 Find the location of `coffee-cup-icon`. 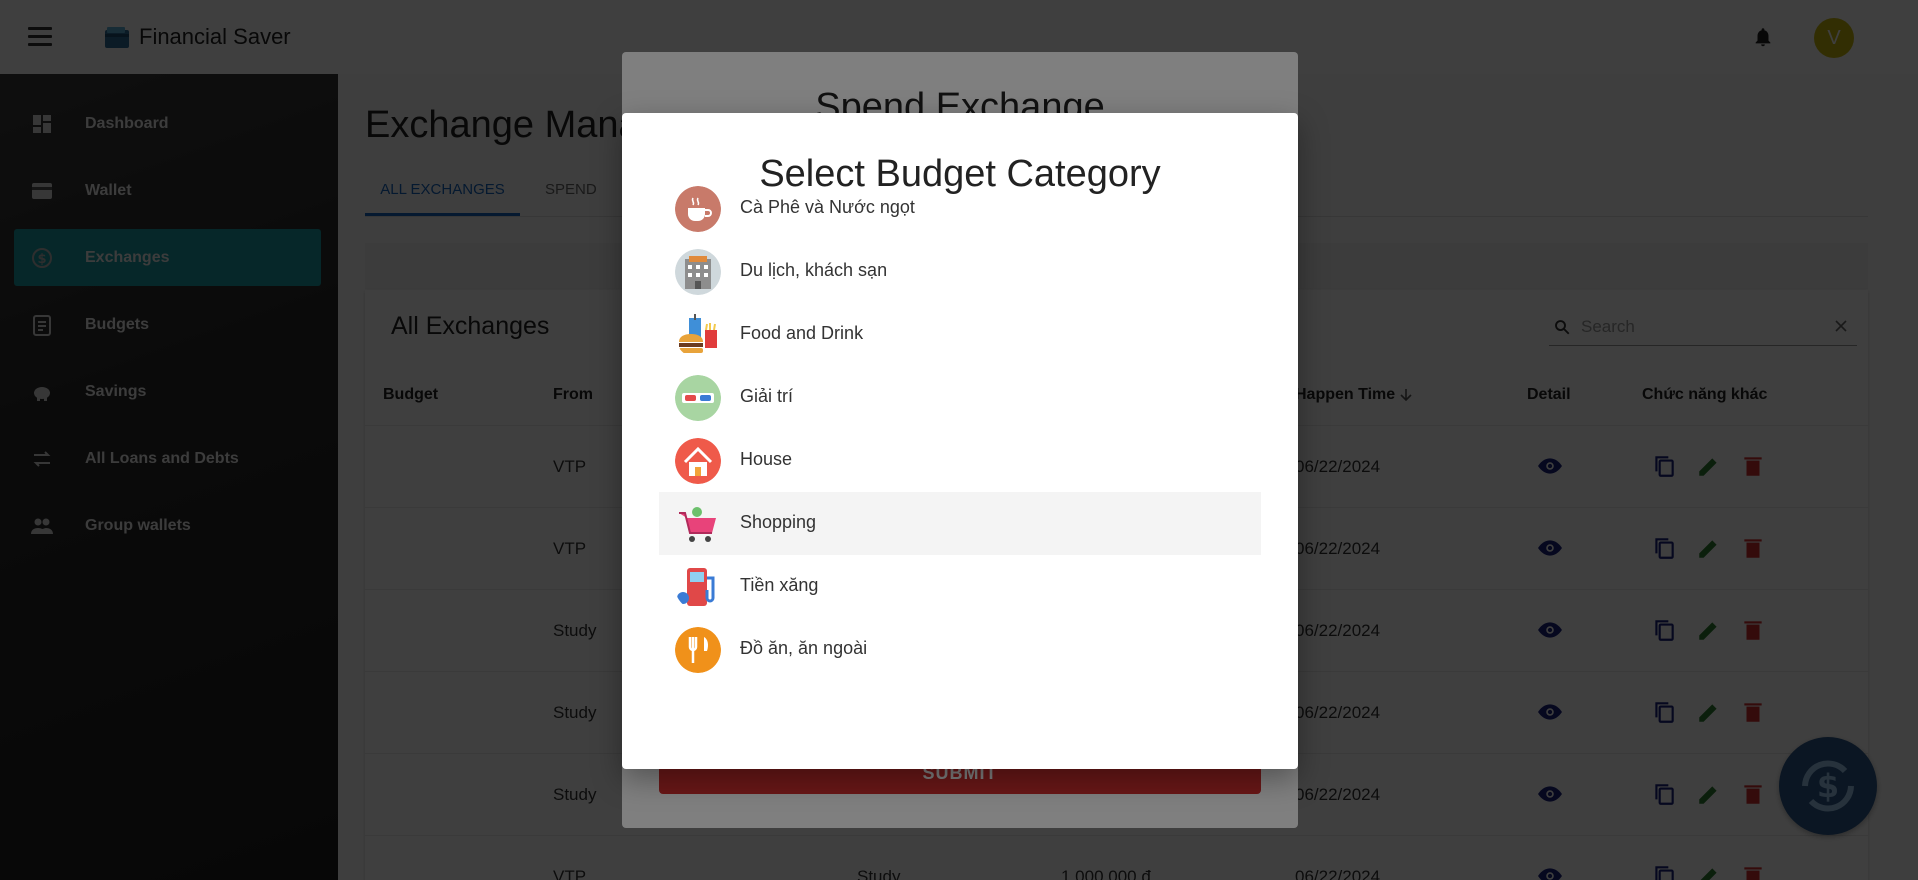

coffee-cup-icon is located at coordinates (698, 209).